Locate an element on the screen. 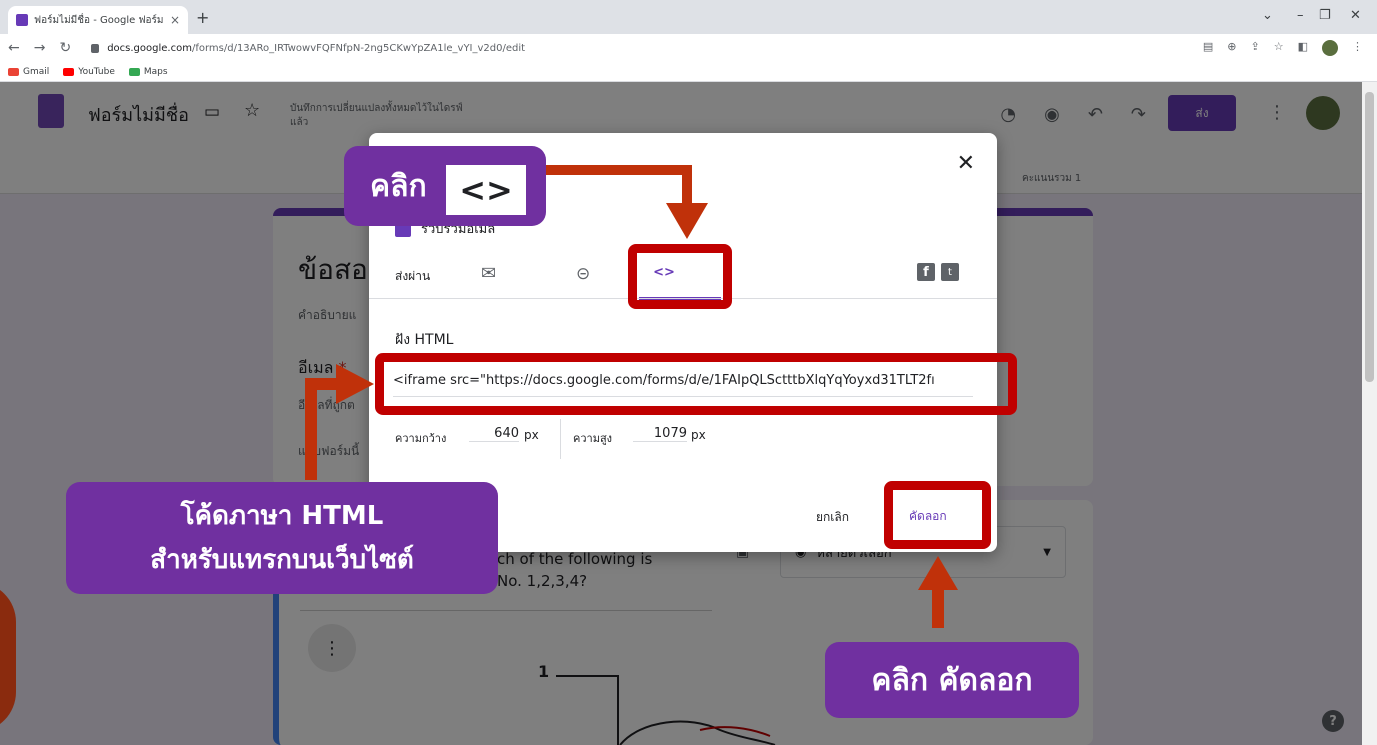  width-input: 640 is located at coordinates (494, 434).